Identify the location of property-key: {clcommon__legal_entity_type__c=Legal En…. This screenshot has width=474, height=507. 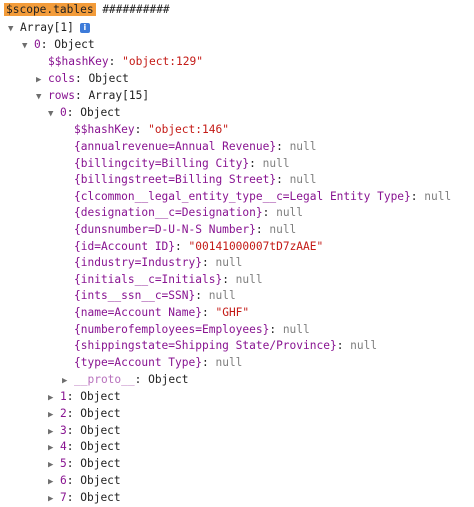
(242, 196).